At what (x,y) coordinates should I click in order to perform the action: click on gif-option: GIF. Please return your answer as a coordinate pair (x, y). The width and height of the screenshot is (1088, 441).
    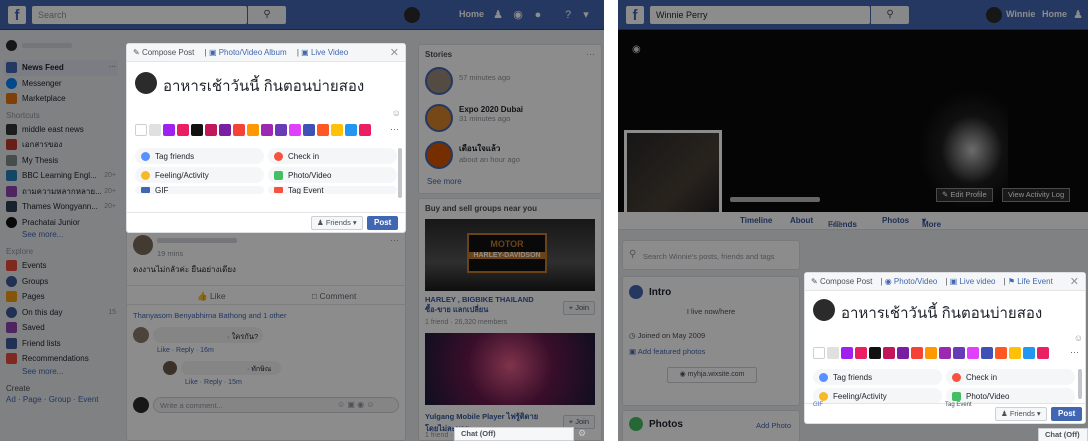
    Looking at the image, I should click on (199, 190).